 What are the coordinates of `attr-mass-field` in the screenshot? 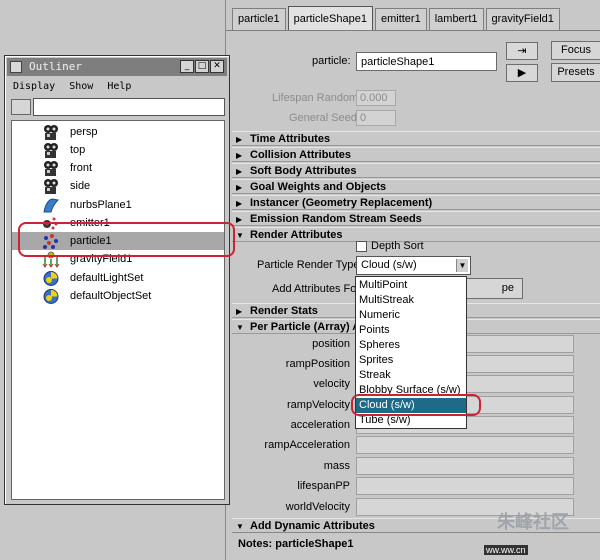 It's located at (465, 466).